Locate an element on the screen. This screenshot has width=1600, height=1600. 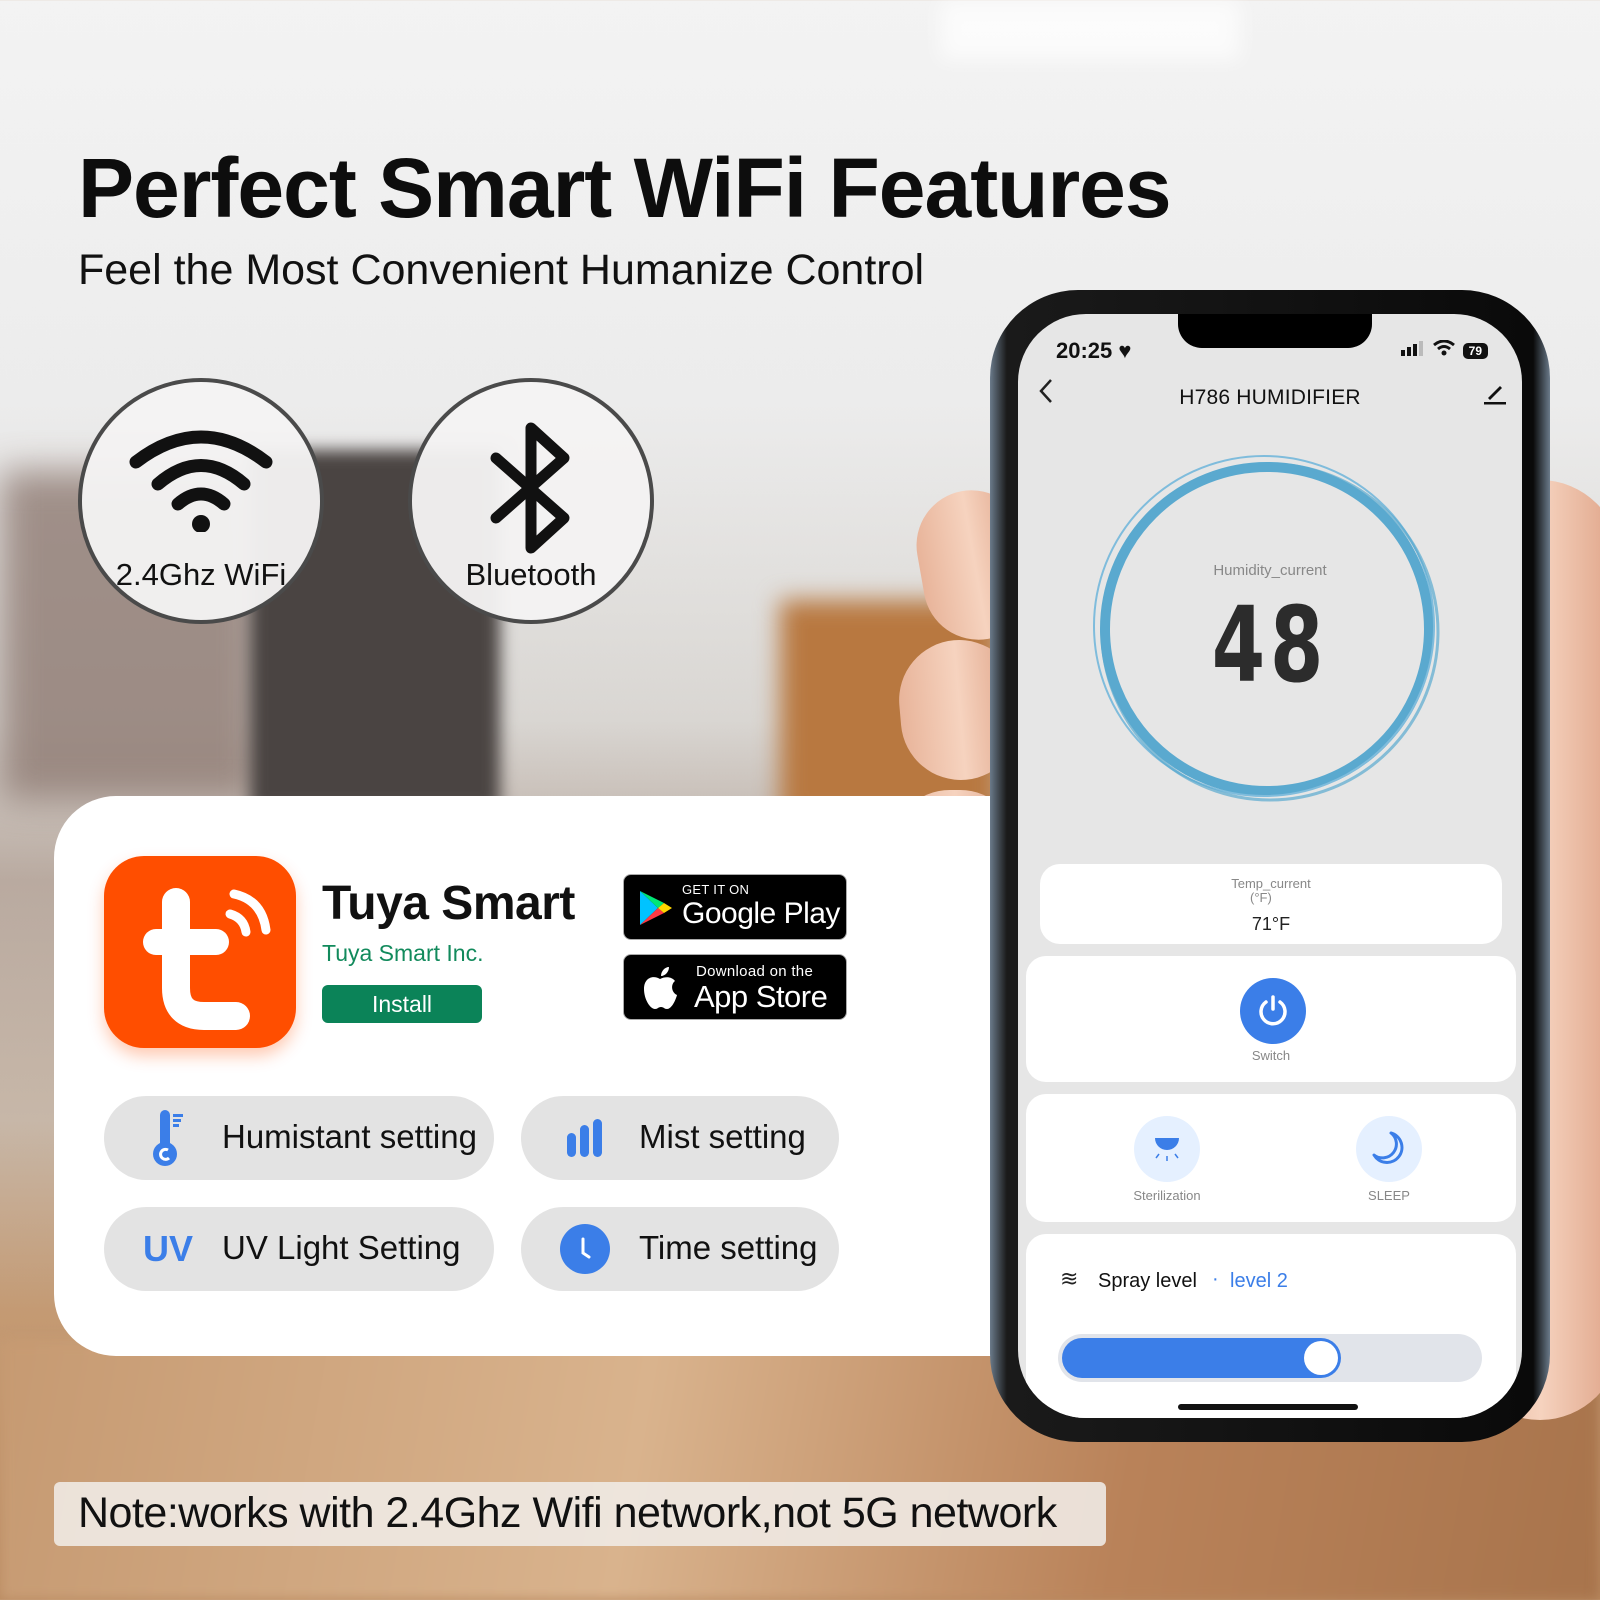
sleep-button is located at coordinates (1389, 1149).